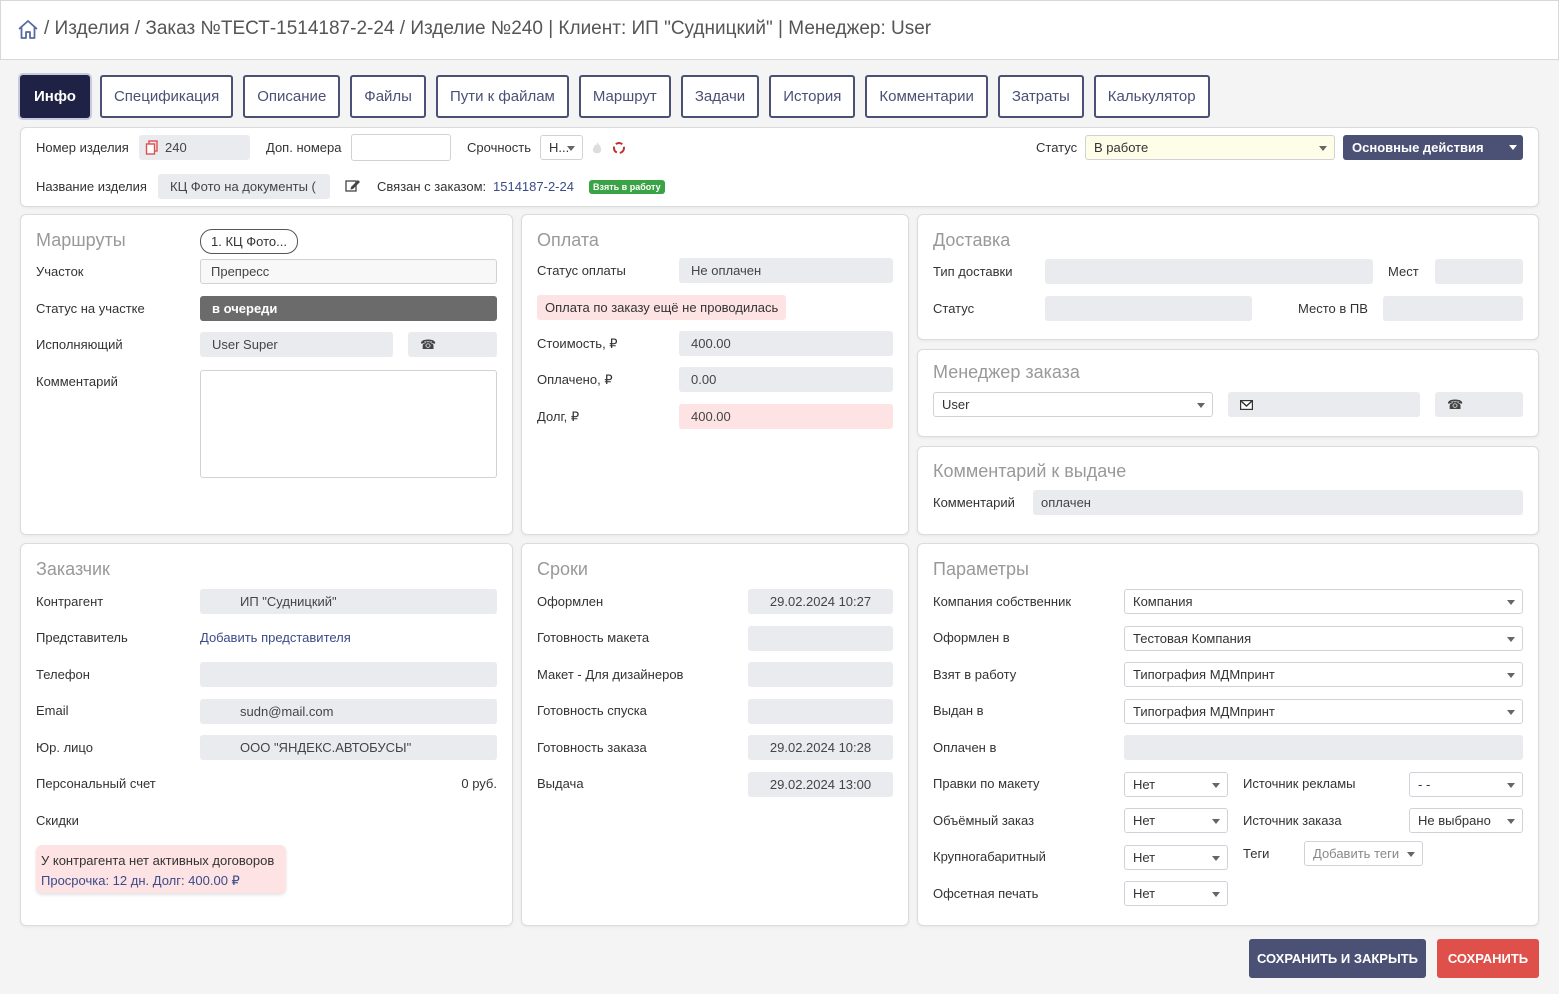  Describe the element at coordinates (954, 308) in the screenshot. I see `delivery-status-label: Статус` at that location.